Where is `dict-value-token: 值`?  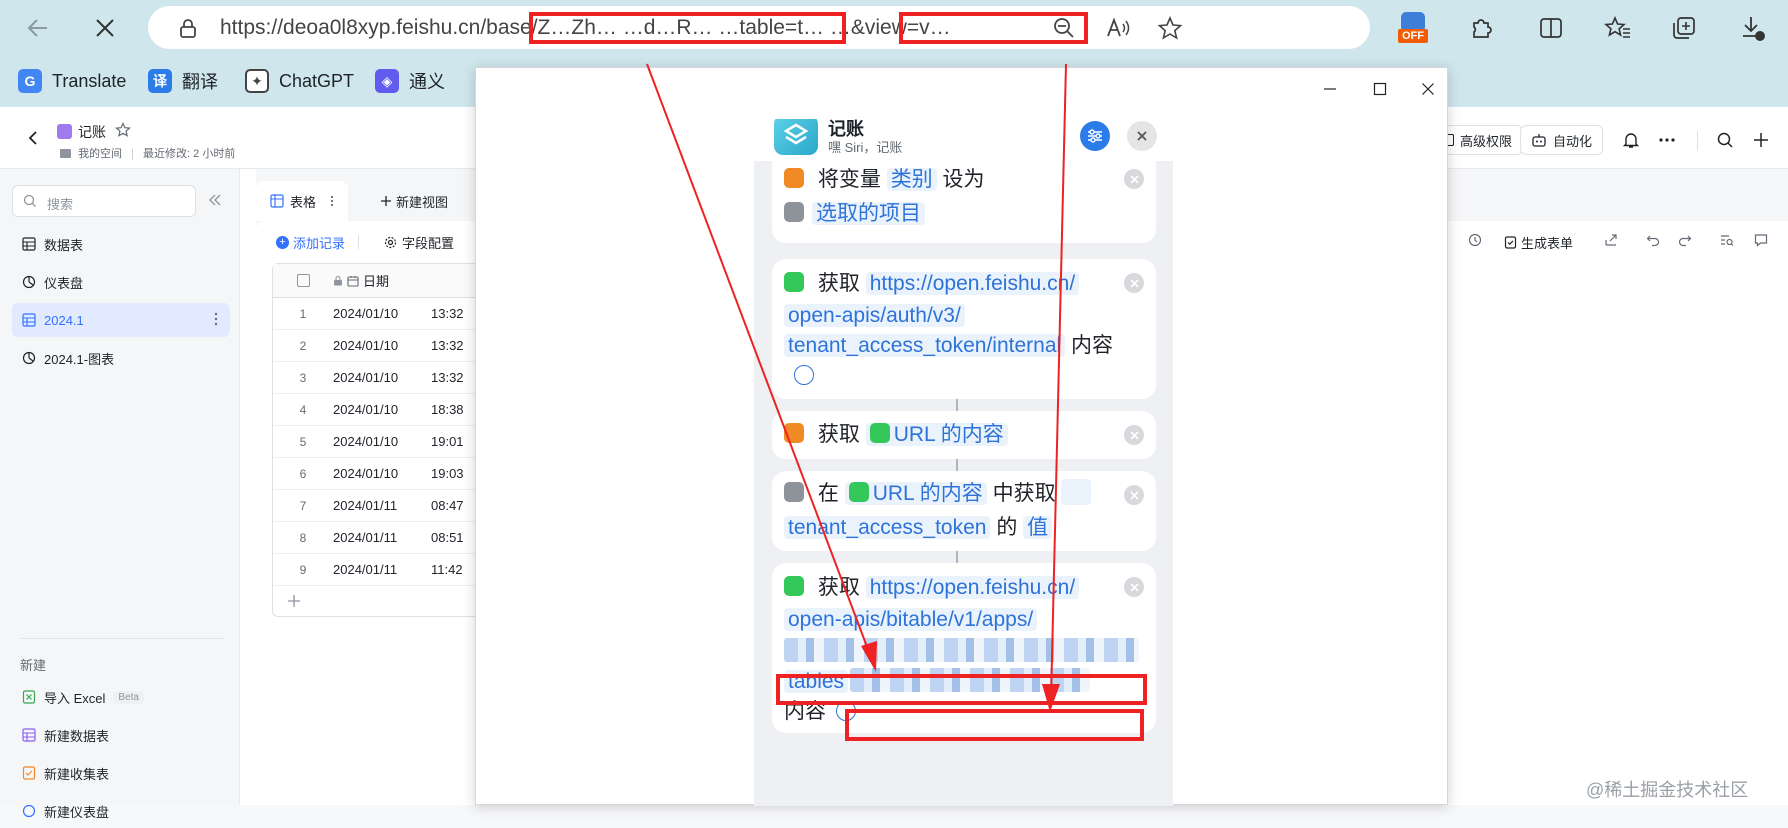 dict-value-token: 值 is located at coordinates (1038, 527).